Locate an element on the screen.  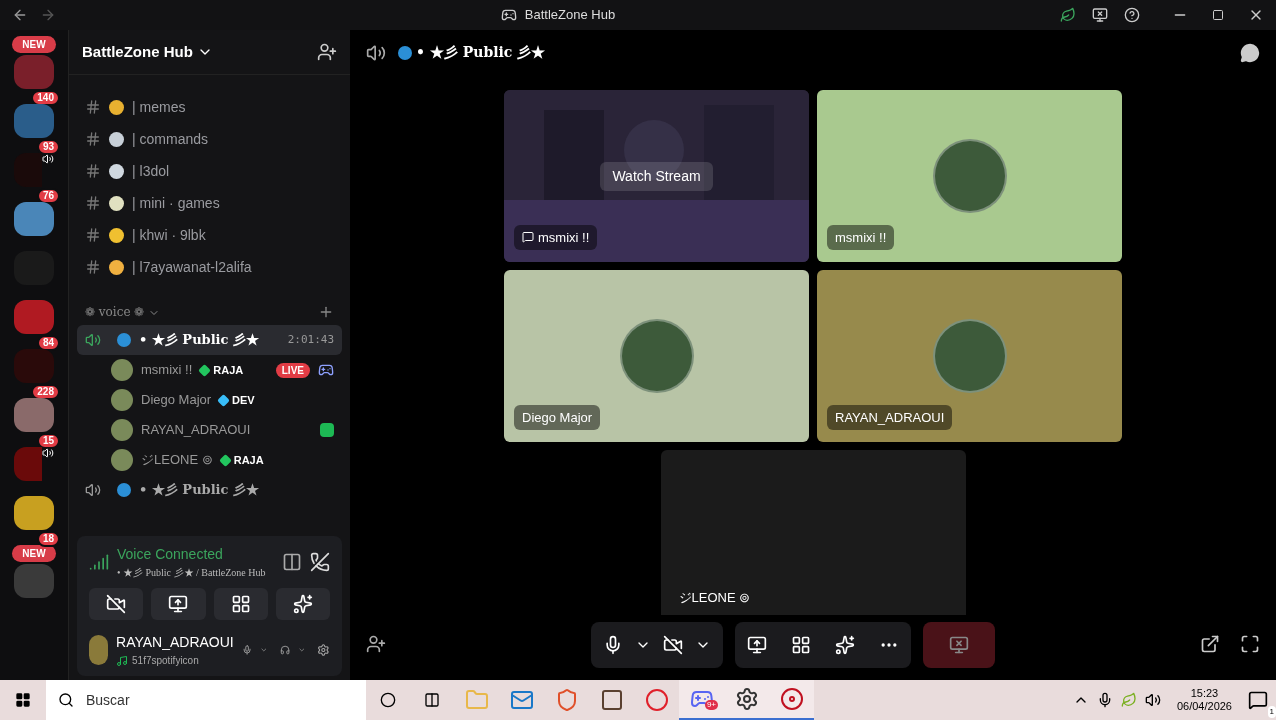
app-icon is located at coordinates (508, 15).